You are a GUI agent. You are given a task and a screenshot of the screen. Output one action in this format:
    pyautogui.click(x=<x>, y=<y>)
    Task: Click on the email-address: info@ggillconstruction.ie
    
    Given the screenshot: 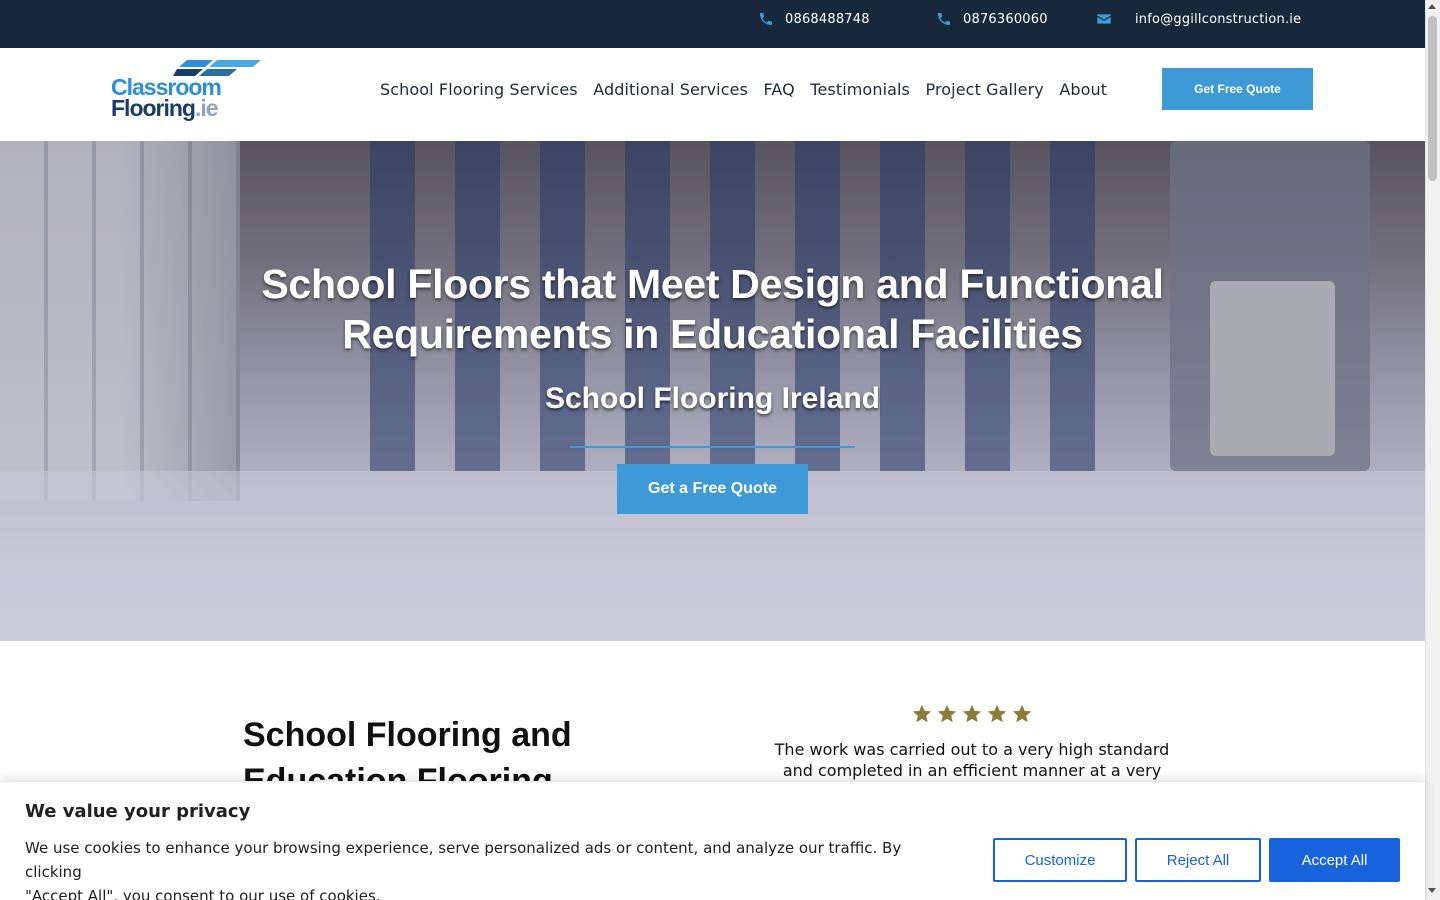 What is the action you would take?
    pyautogui.click(x=1218, y=19)
    